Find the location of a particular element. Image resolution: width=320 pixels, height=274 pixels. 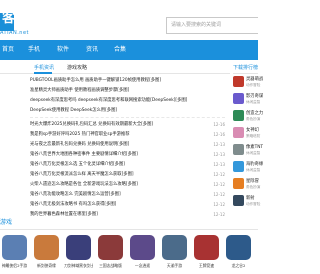

game-name: 一念逍遥 is located at coordinates (142, 265).